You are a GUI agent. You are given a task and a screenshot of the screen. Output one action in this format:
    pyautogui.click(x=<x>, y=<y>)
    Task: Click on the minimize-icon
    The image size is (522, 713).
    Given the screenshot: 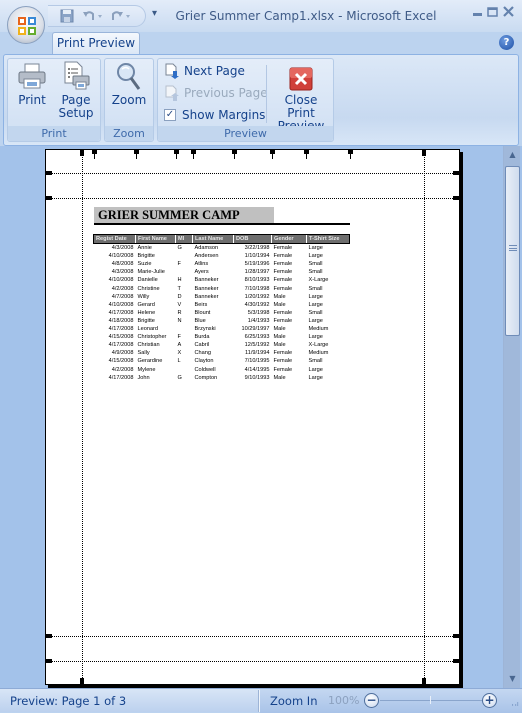 What is the action you would take?
    pyautogui.click(x=478, y=14)
    